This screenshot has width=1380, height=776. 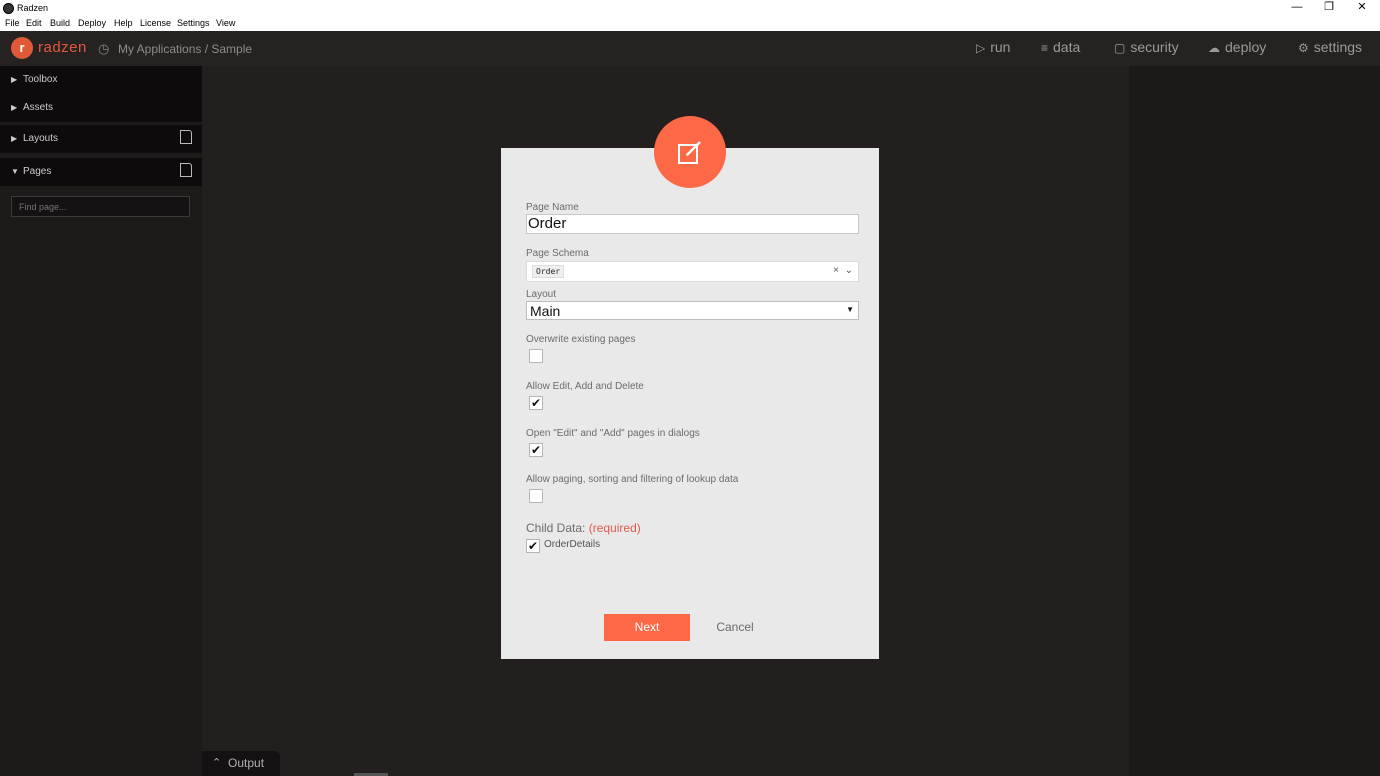 What do you see at coordinates (38, 107) in the screenshot?
I see `sidebar-item-label: Assets` at bounding box center [38, 107].